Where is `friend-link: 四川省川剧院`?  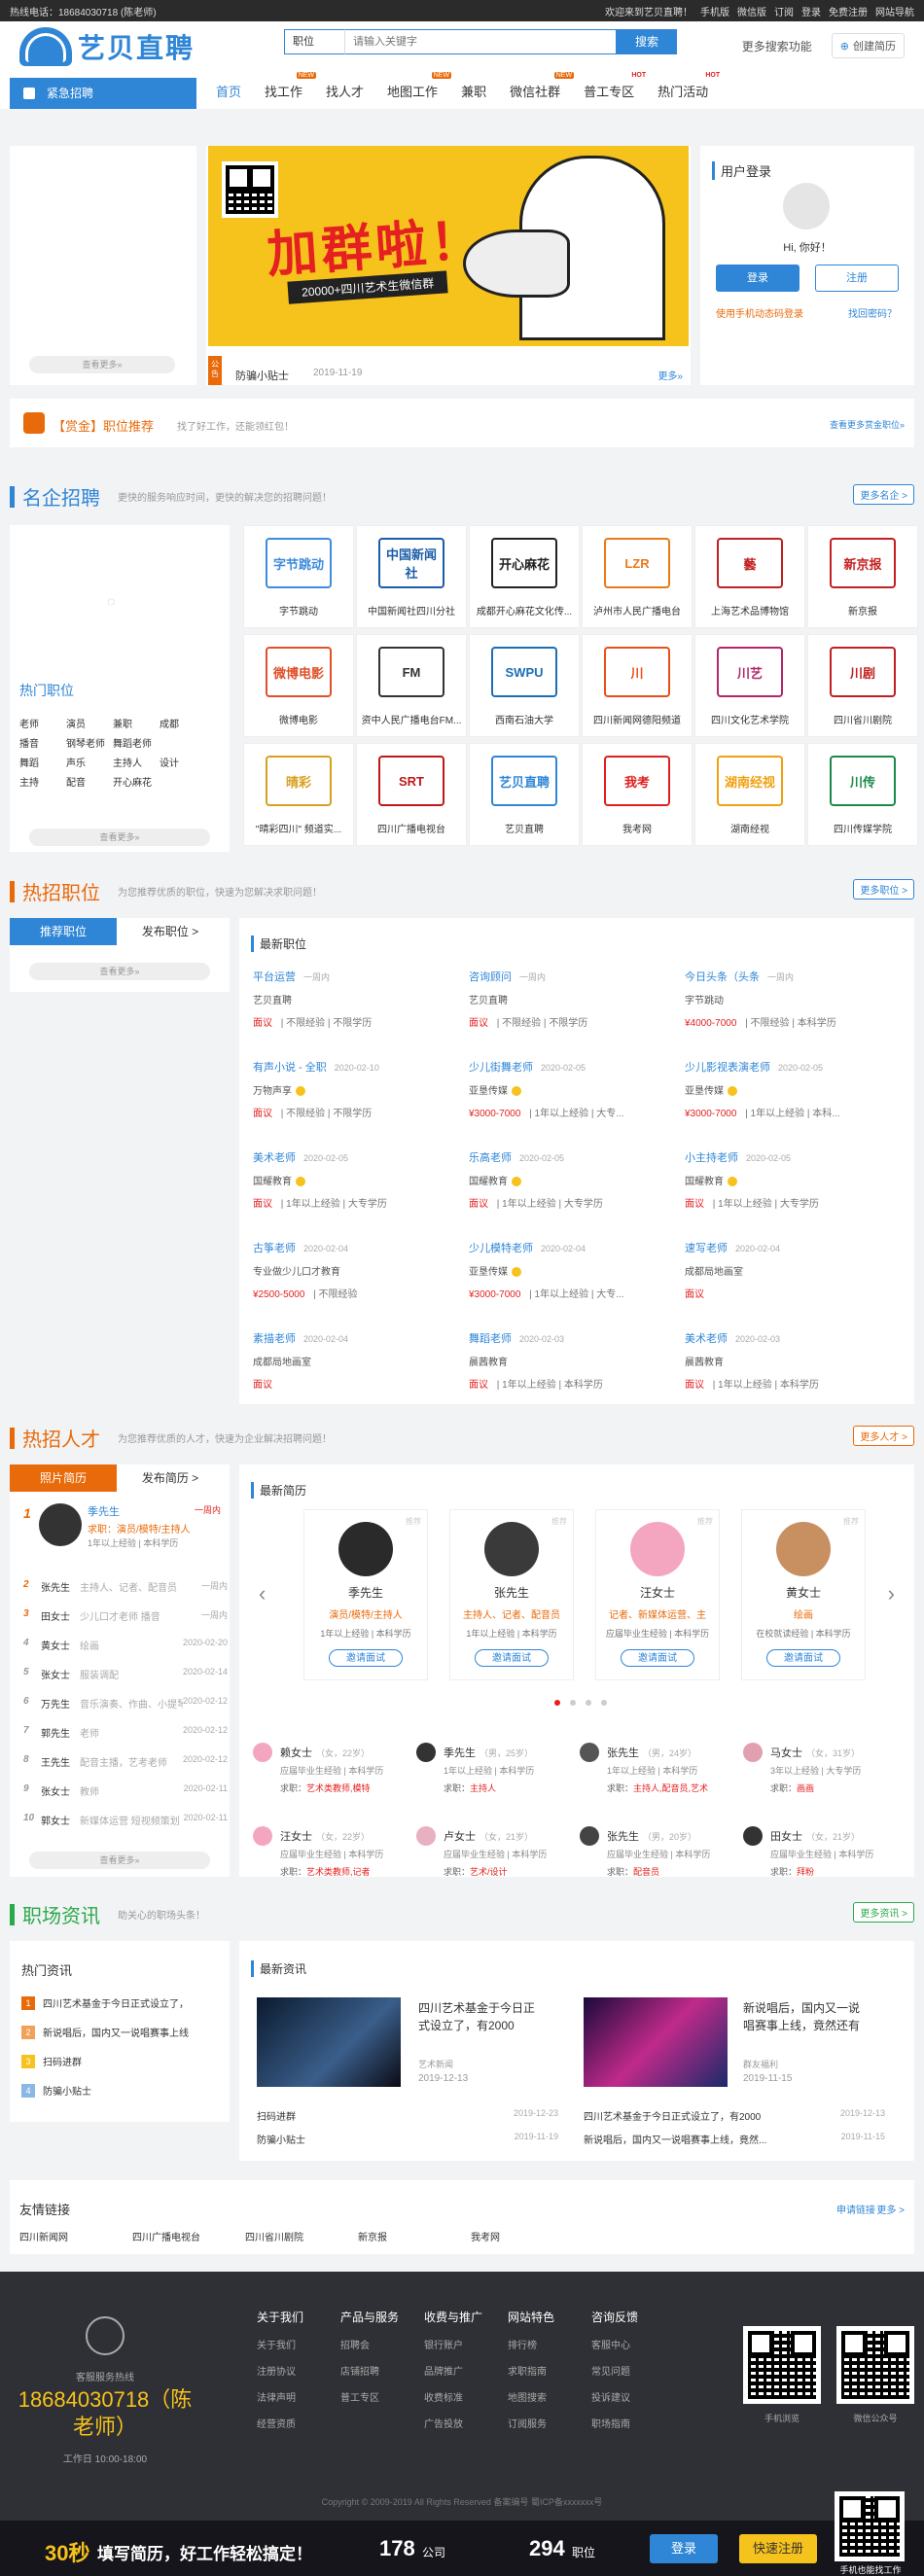 friend-link: 四川省川剧院 is located at coordinates (274, 2236).